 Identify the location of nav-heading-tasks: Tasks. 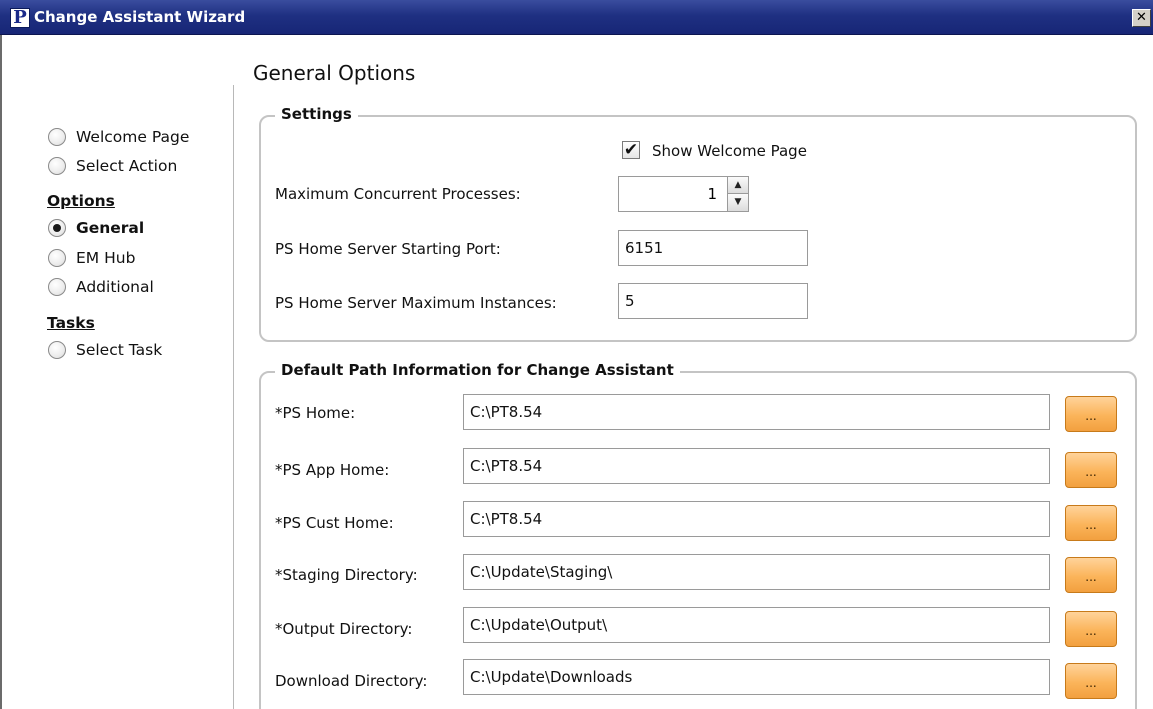
(71, 323).